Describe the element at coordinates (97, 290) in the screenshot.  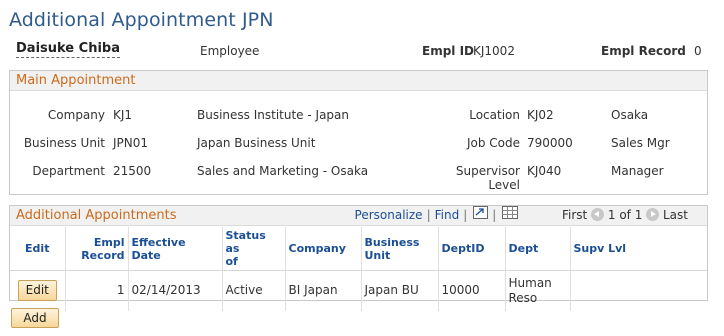
I see `cell-empl-record: 1` at that location.